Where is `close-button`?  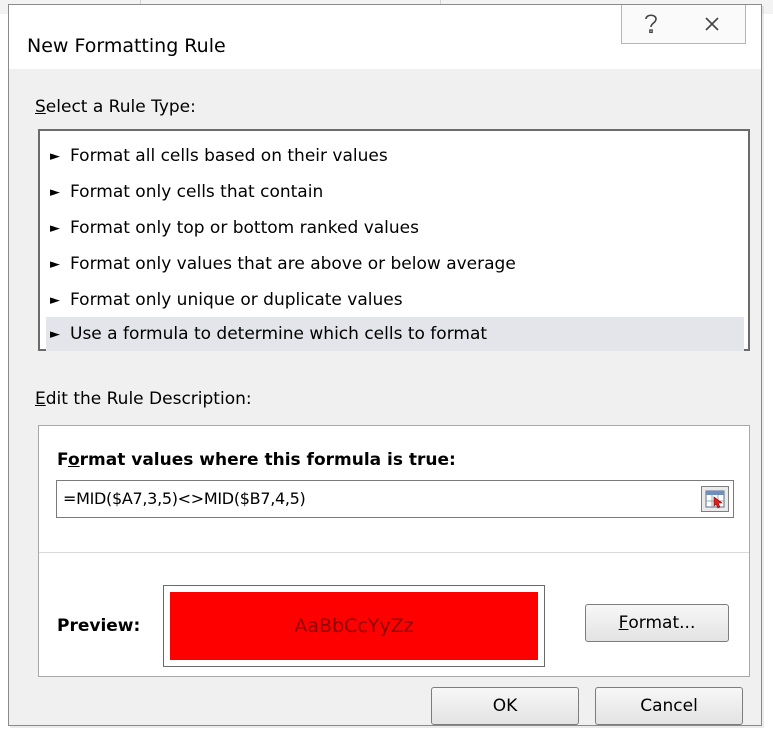 close-button is located at coordinates (712, 24).